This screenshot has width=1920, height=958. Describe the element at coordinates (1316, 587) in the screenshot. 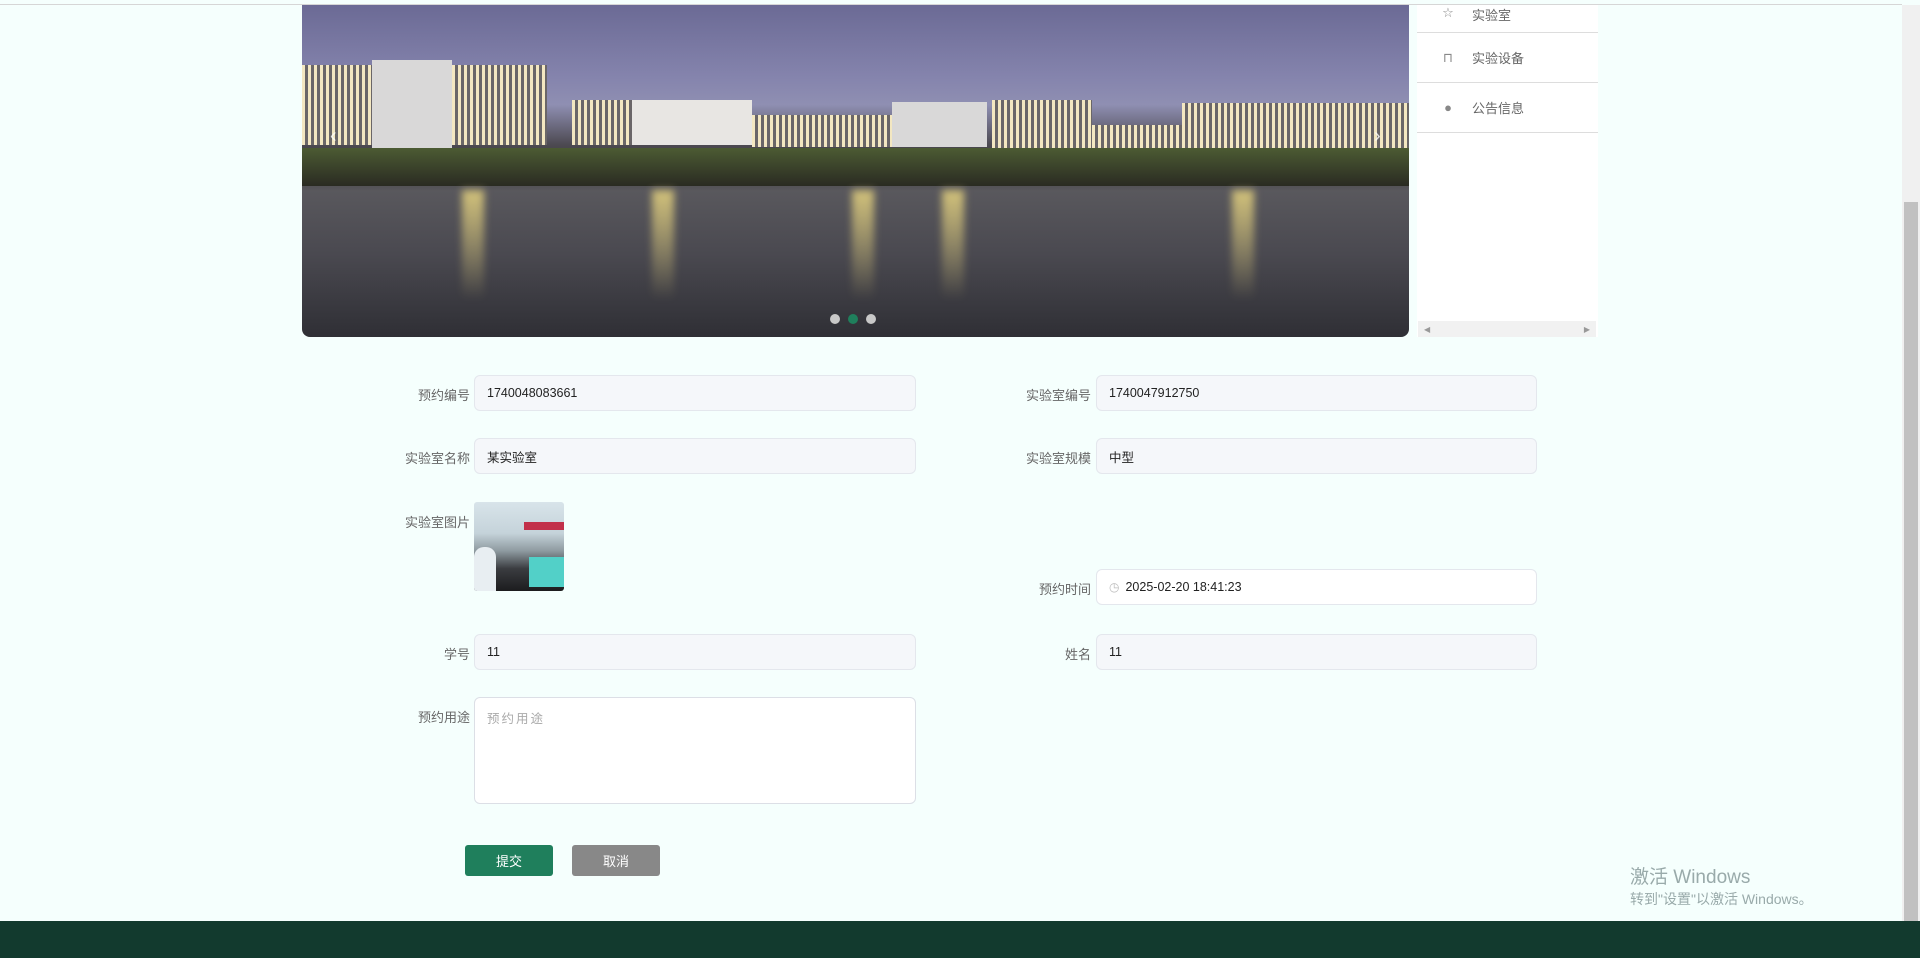

I see `booking-time-picker: ◷ 2025-02-20 18:41:23` at that location.